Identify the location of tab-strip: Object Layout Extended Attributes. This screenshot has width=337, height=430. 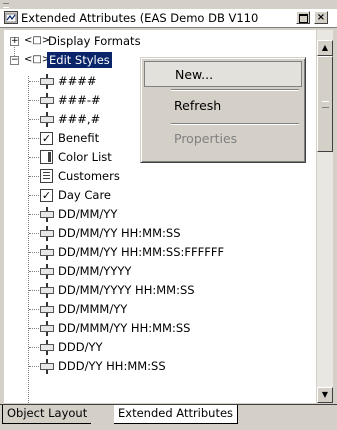
(168, 417).